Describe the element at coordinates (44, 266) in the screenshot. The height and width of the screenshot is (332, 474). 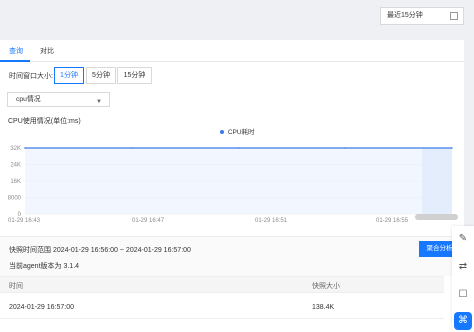
I see `agent-version: 当前agent版本为 3.1.4` at that location.